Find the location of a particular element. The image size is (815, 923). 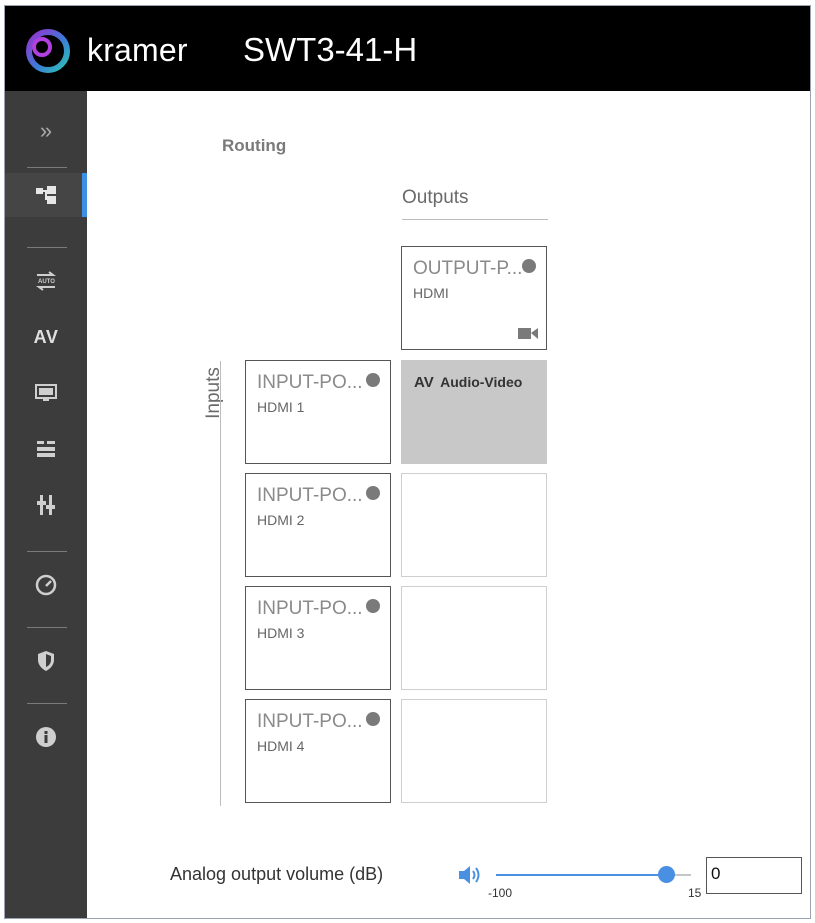

expand-chevrons-icon: » is located at coordinates (46, 130).